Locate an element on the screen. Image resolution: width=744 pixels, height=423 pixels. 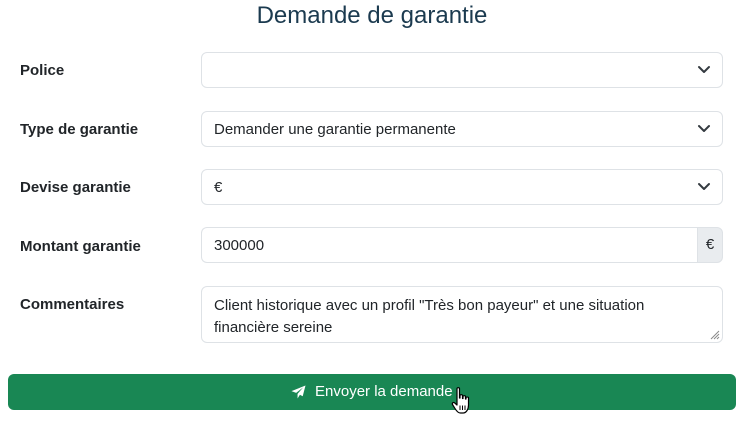
type-garantie-label: Type de garantie is located at coordinates (79, 129).